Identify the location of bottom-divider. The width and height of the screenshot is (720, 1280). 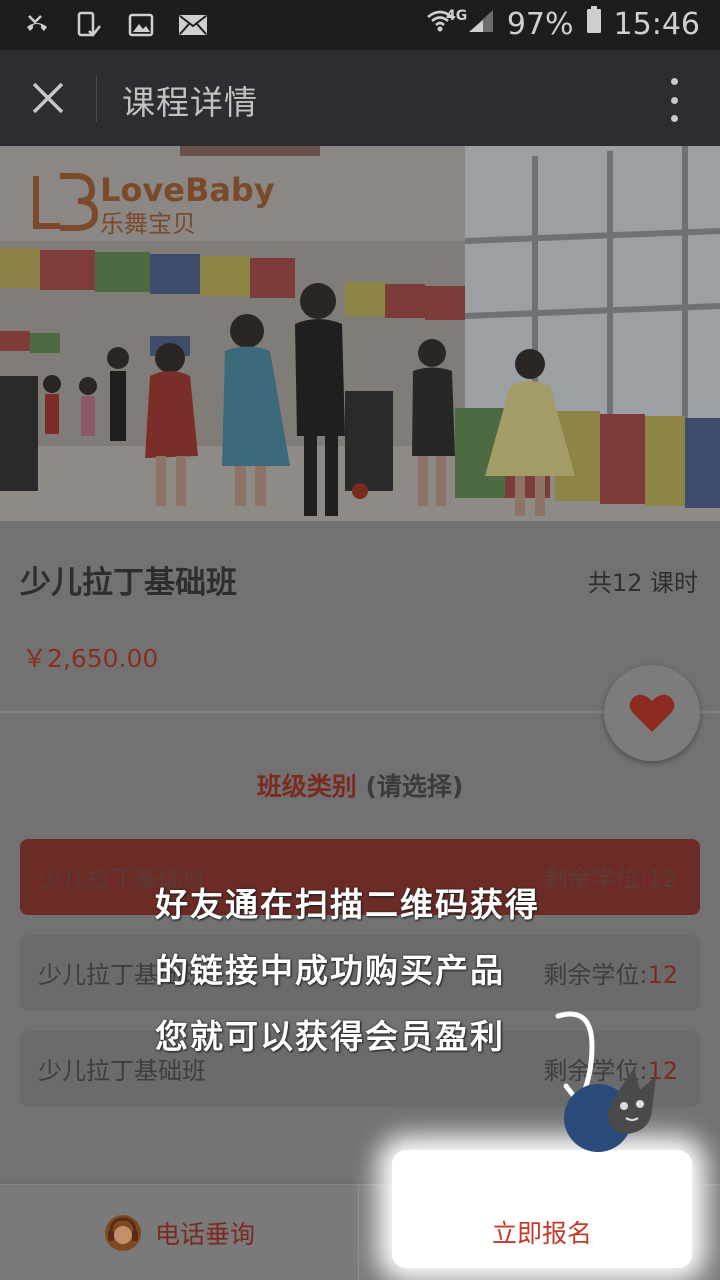
(358, 1232).